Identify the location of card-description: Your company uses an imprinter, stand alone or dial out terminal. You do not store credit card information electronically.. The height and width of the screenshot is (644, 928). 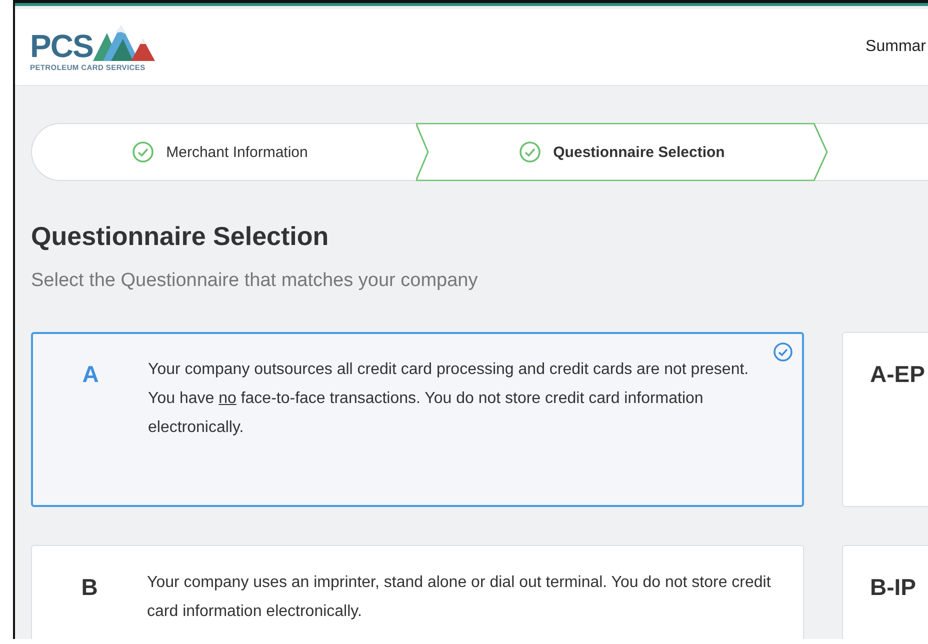
(459, 597).